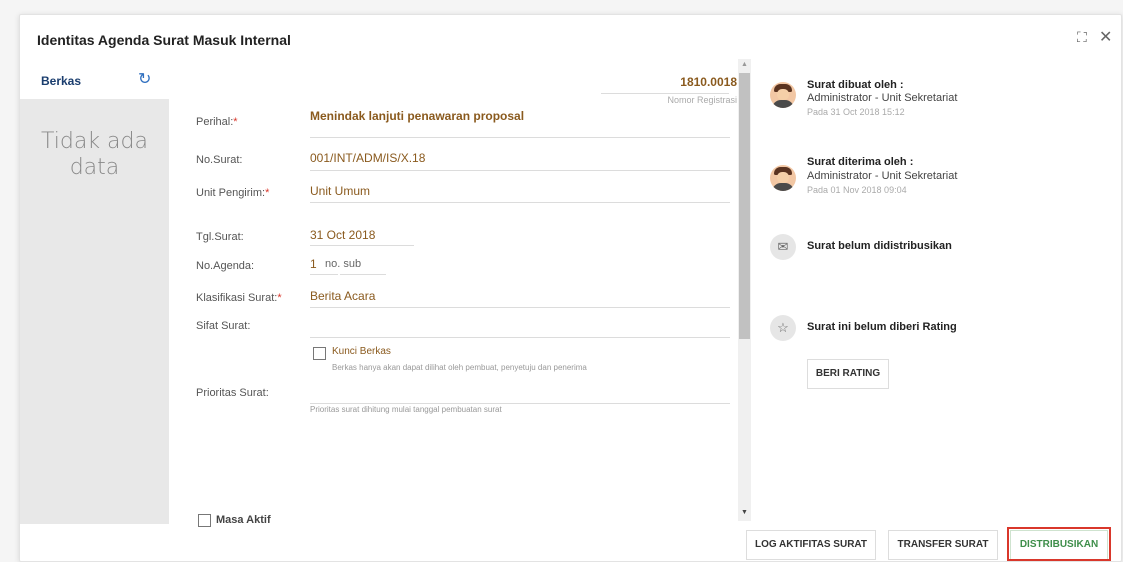 Image resolution: width=1123 pixels, height=562 pixels. I want to click on klasifikasi-label: Klasifikasi Surat:*, so click(239, 298).